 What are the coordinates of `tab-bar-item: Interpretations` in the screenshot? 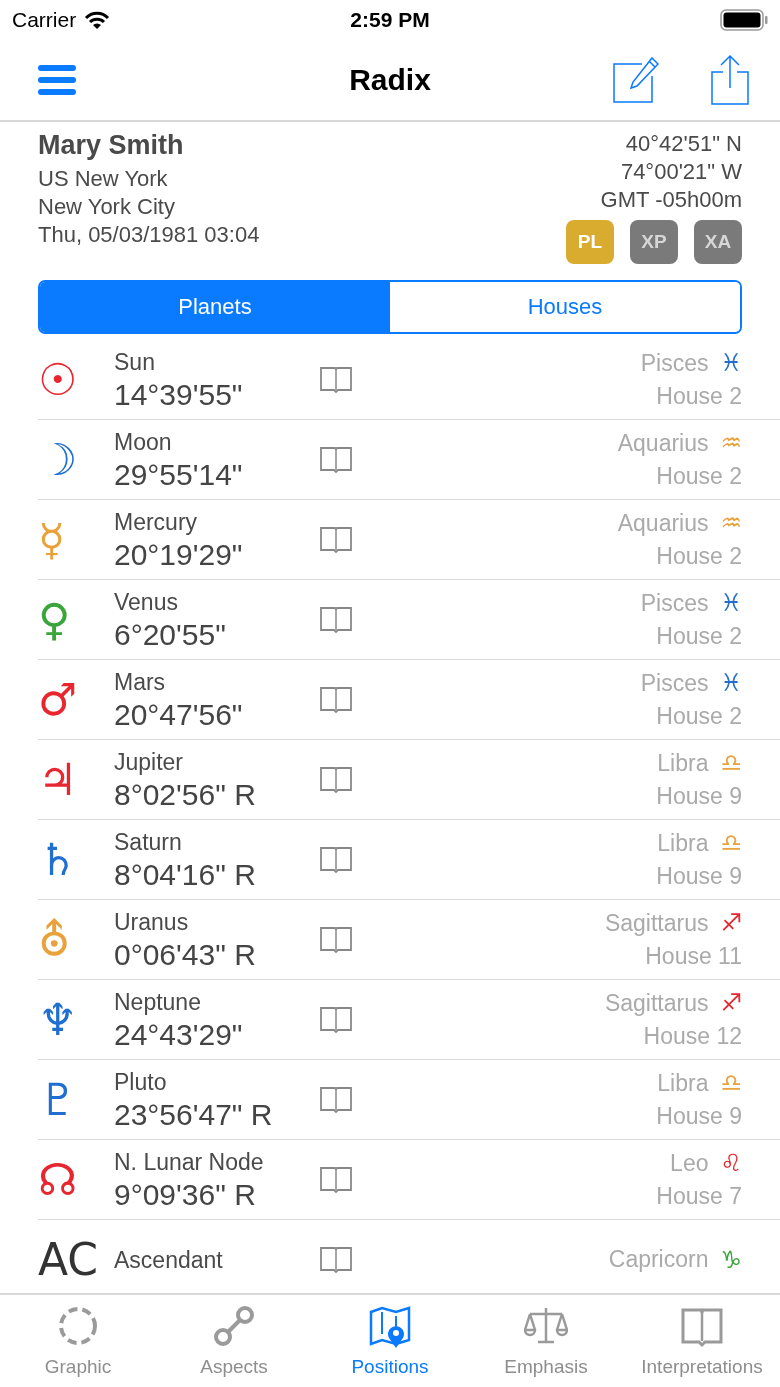 It's located at (702, 1341).